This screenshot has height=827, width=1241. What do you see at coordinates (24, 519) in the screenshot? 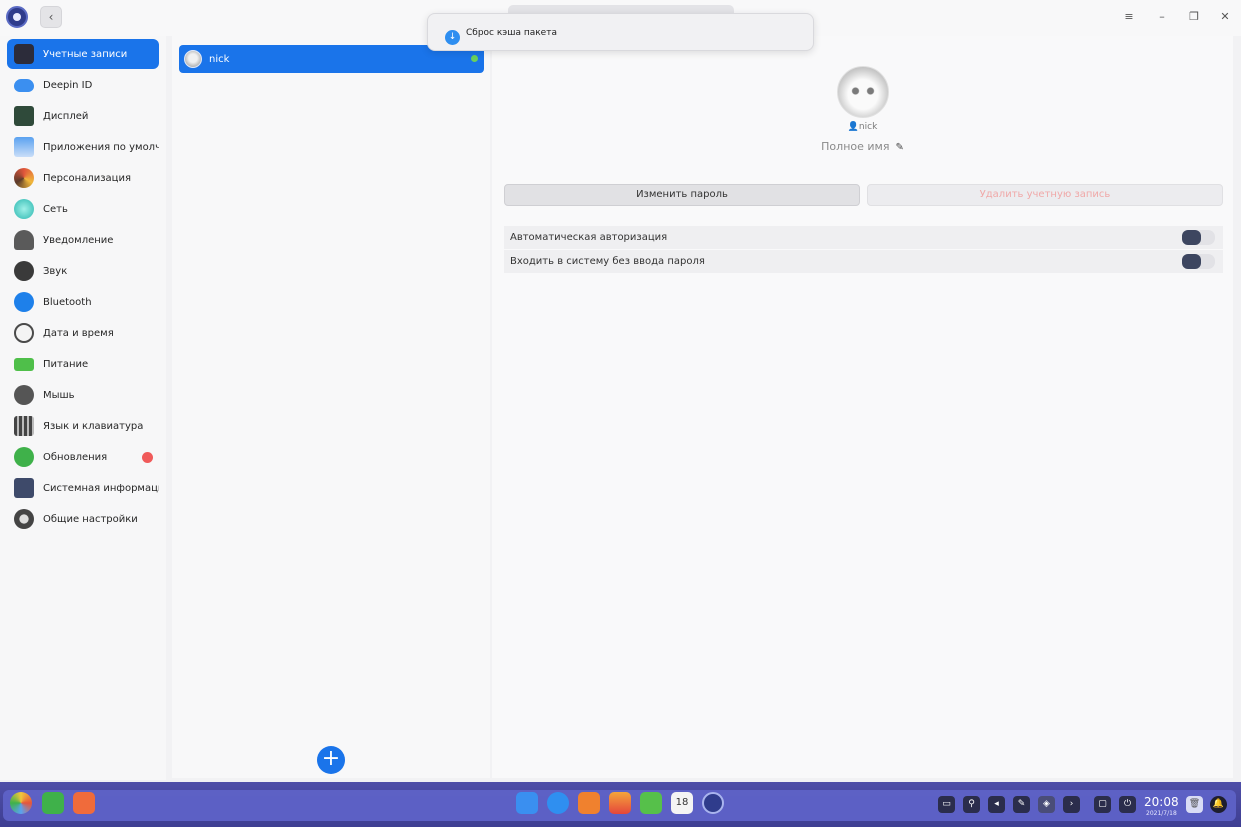
I see `general-settings-icon` at bounding box center [24, 519].